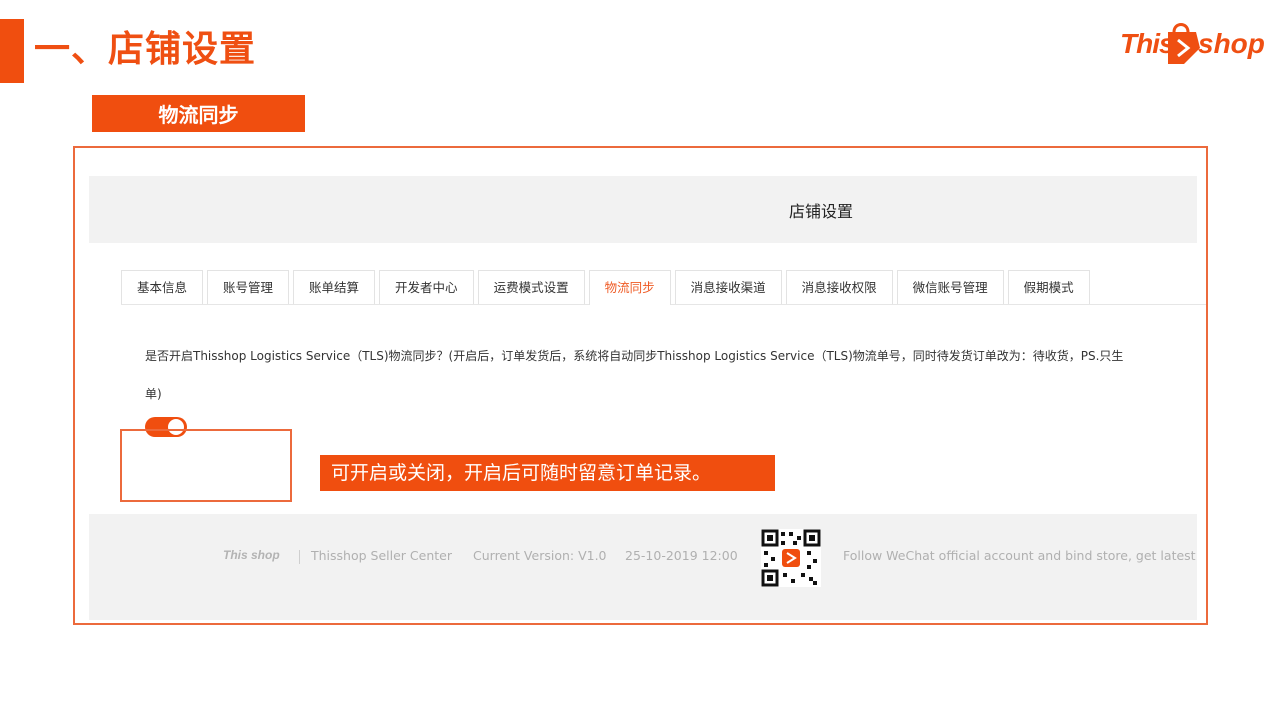 Image resolution: width=1280 pixels, height=720 pixels. What do you see at coordinates (153, 394) in the screenshot?
I see `tls-sync-question-cont: 单)` at bounding box center [153, 394].